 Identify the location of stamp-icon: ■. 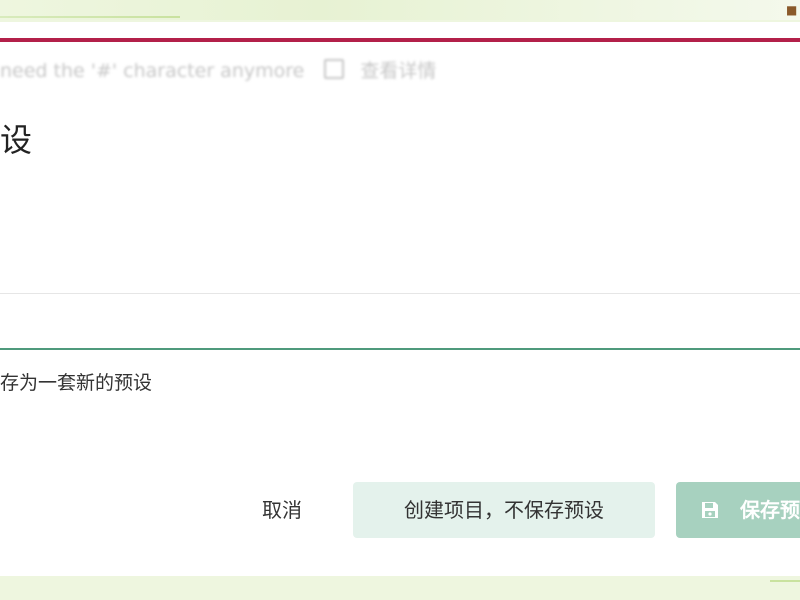
(792, 10).